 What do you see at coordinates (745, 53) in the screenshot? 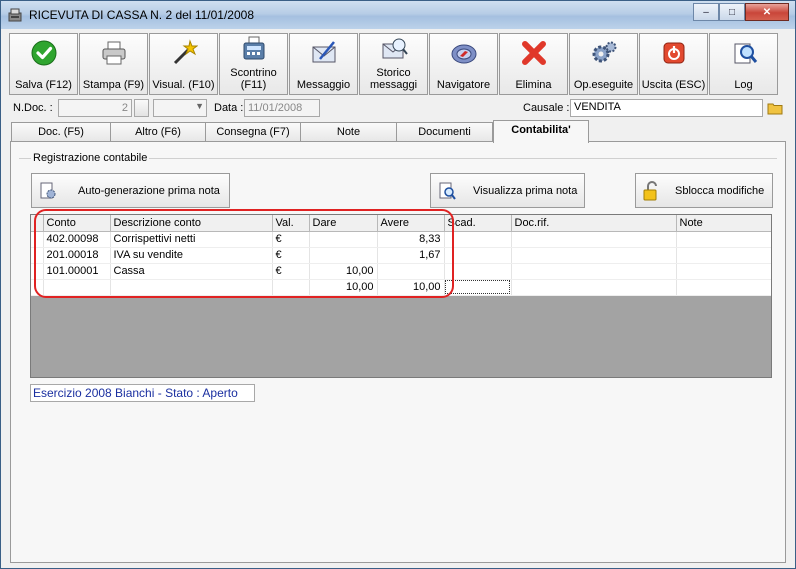
I see `log-search-icon` at bounding box center [745, 53].